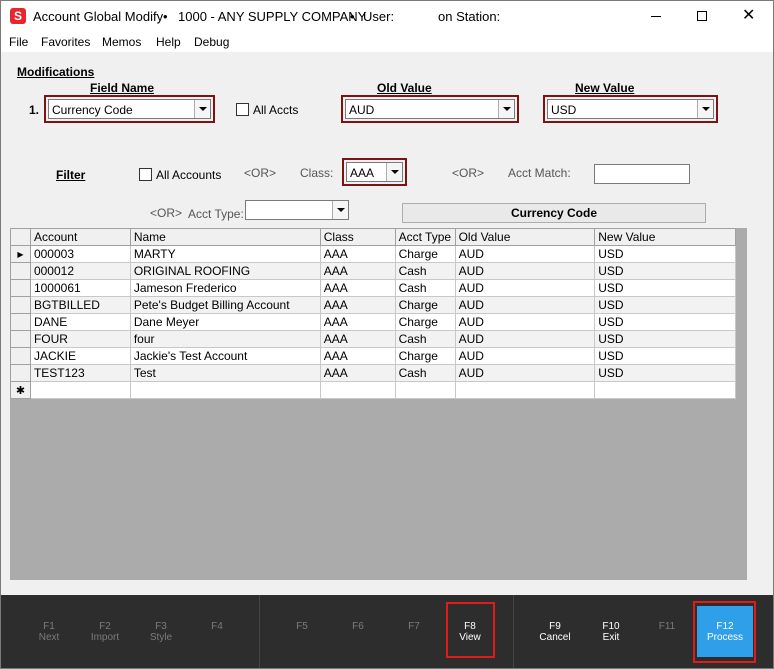 This screenshot has width=774, height=669. I want to click on cell-account: 000003, so click(80, 254).